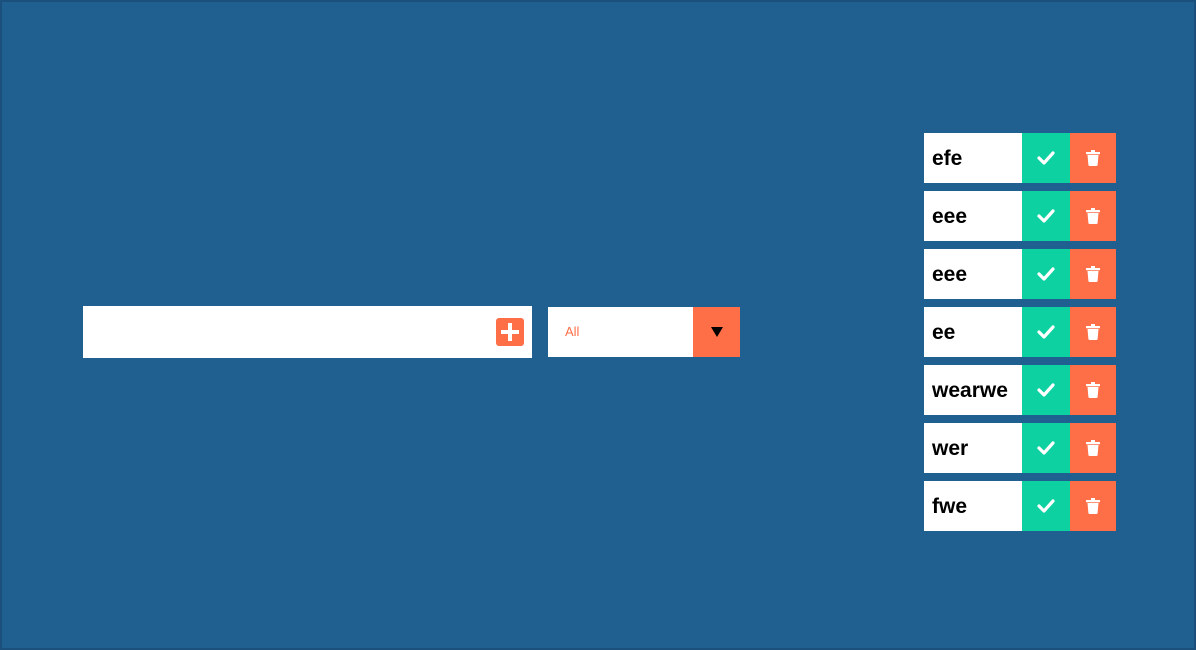 This screenshot has height=650, width=1196. Describe the element at coordinates (970, 390) in the screenshot. I see `todo-text: wearwe` at that location.